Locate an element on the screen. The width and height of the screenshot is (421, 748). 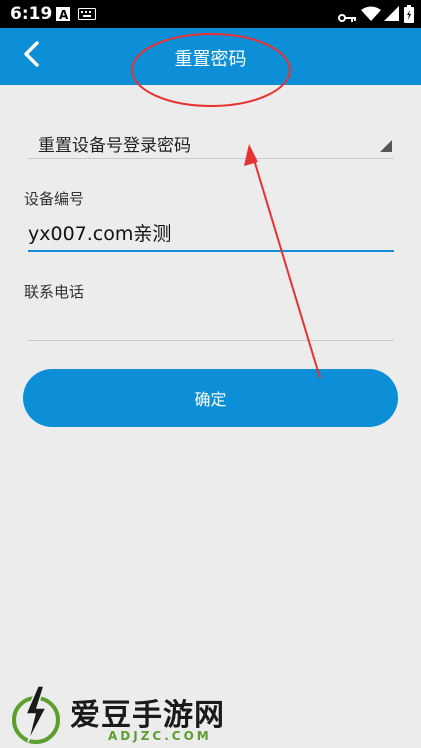
device-number-input is located at coordinates (211, 232).